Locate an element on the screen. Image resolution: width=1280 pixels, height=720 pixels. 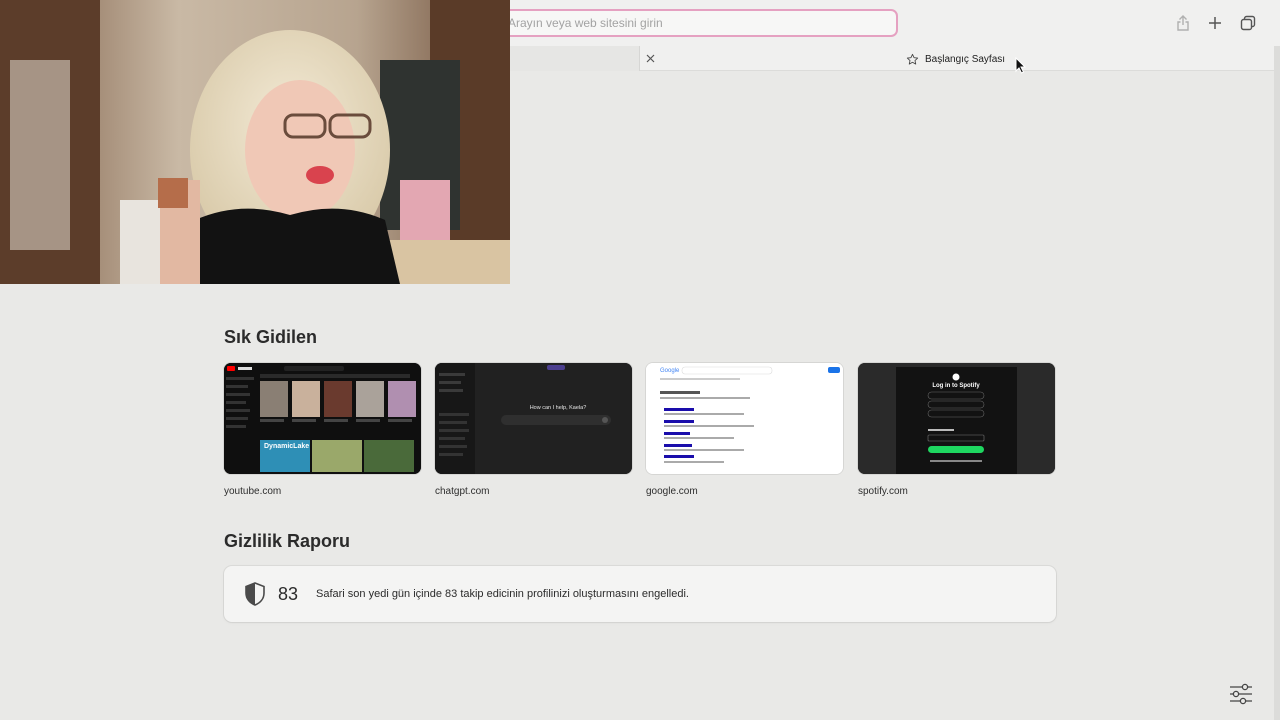
star-icon is located at coordinates (912, 59).